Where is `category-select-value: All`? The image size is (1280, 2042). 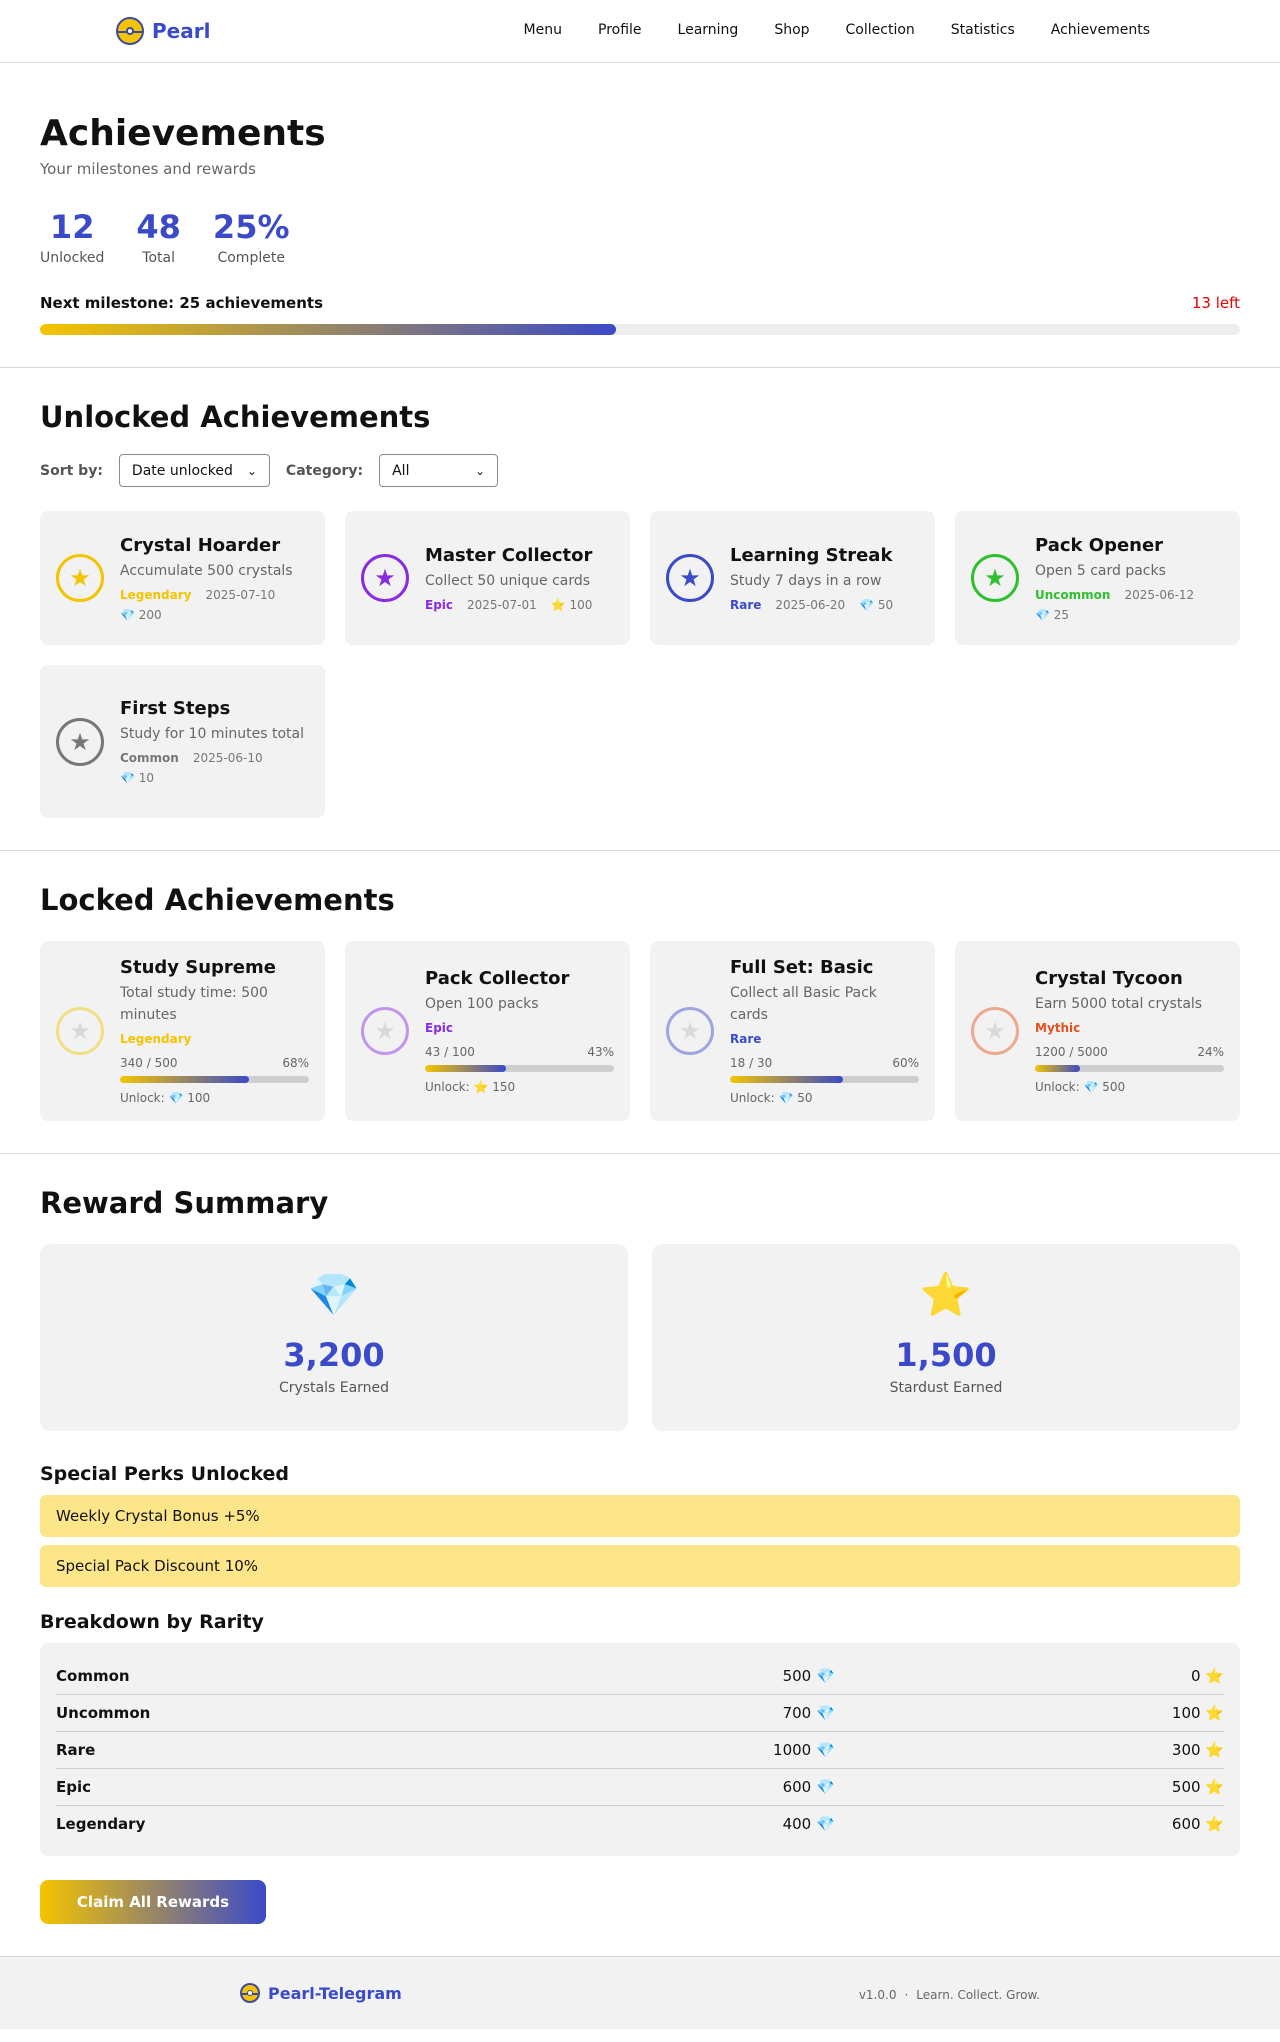 category-select-value: All is located at coordinates (401, 470).